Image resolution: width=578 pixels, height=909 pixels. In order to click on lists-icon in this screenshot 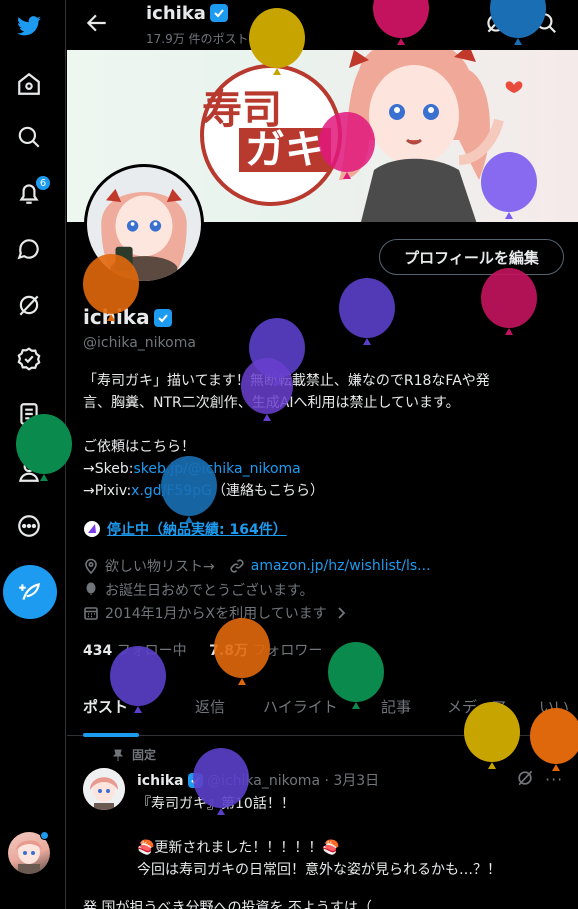, I will do `click(29, 414)`.